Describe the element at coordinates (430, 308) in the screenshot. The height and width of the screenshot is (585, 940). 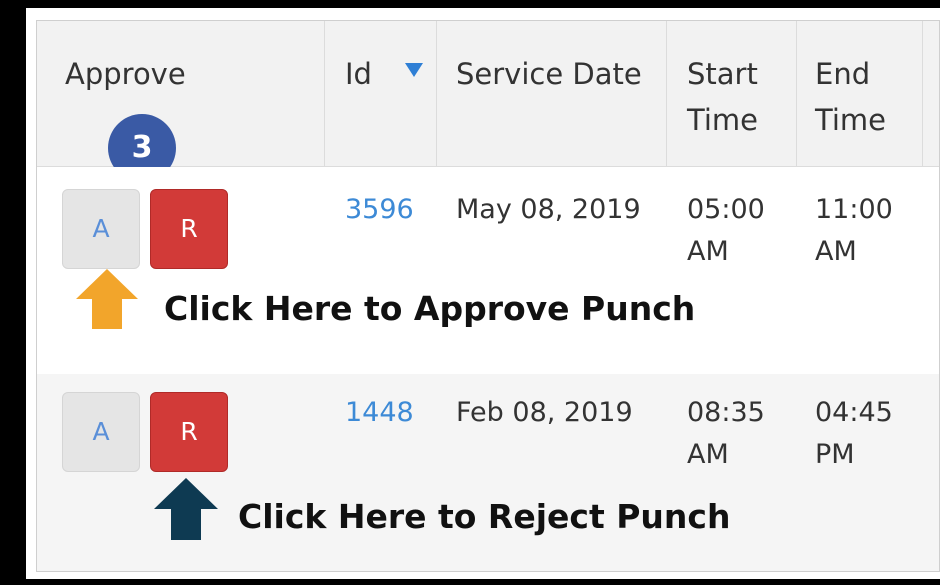
I see `approve-instruction-callout: Click Here to Approve Punch` at that location.